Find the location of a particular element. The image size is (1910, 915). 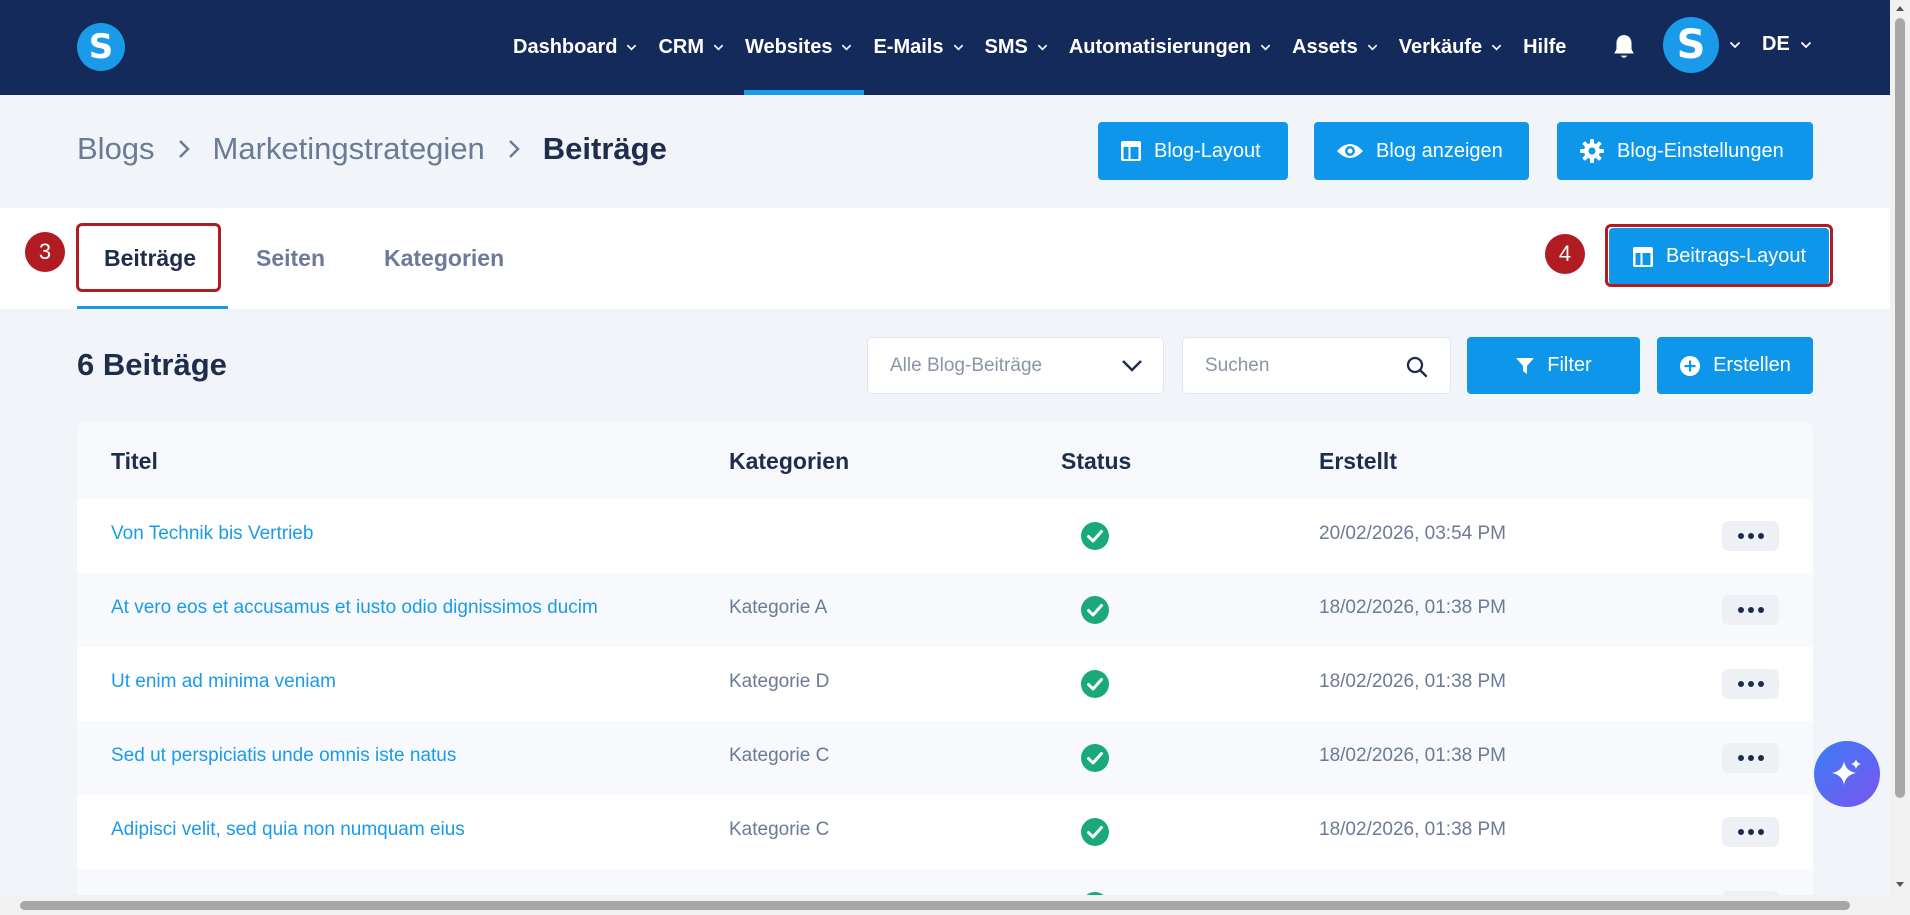

tab-pages: Seiten is located at coordinates (290, 258).